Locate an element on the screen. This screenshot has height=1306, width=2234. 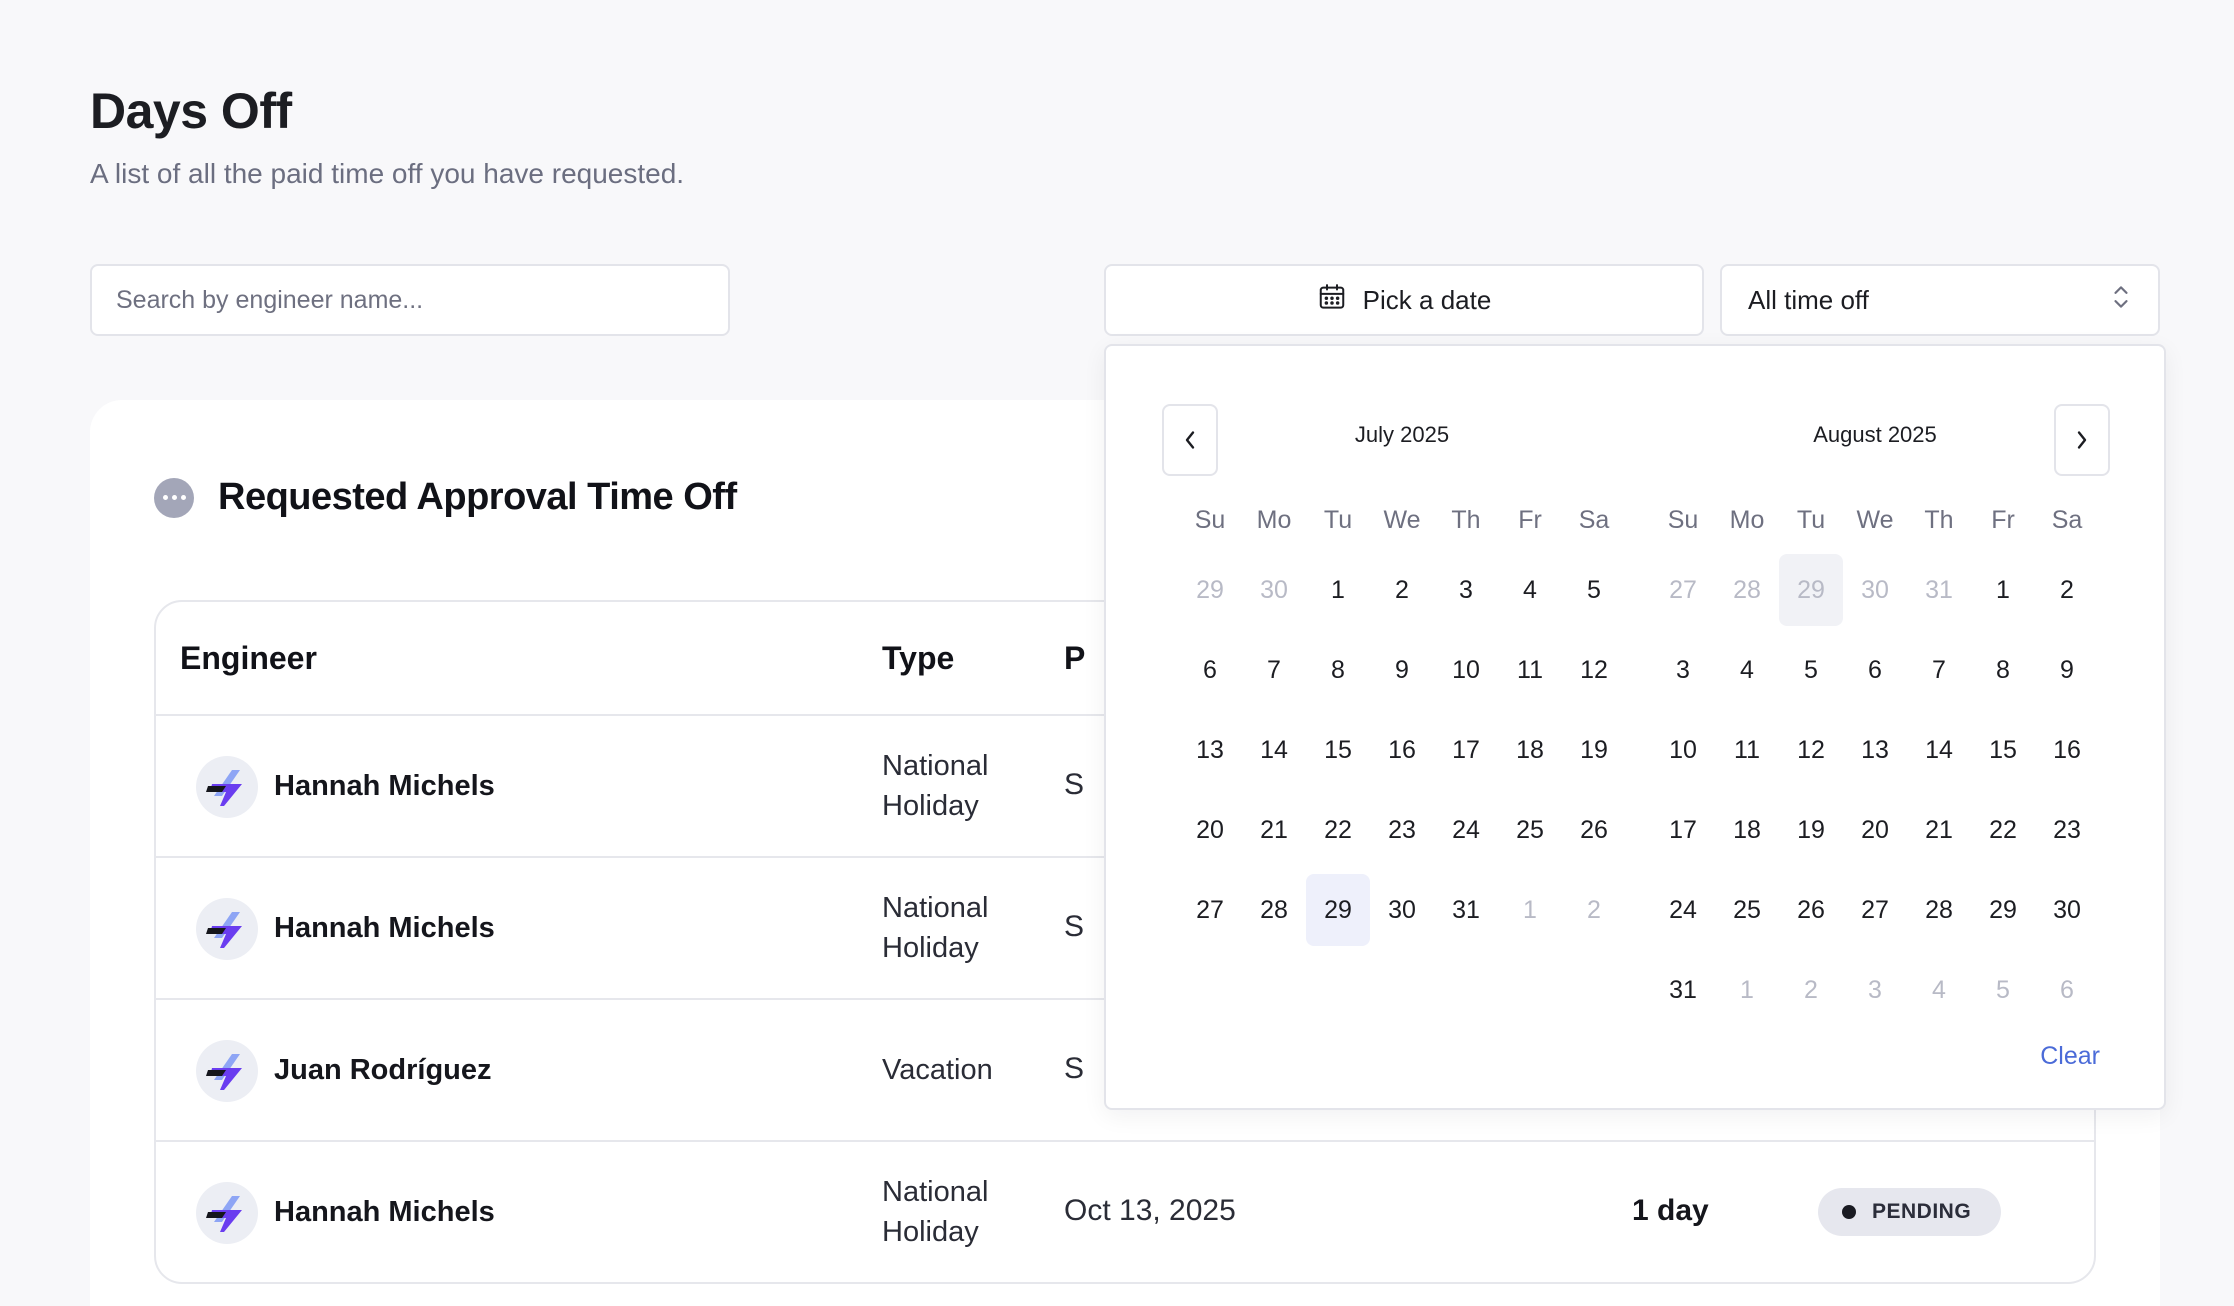
time-off-type: National Holiday is located at coordinates (935, 1212).